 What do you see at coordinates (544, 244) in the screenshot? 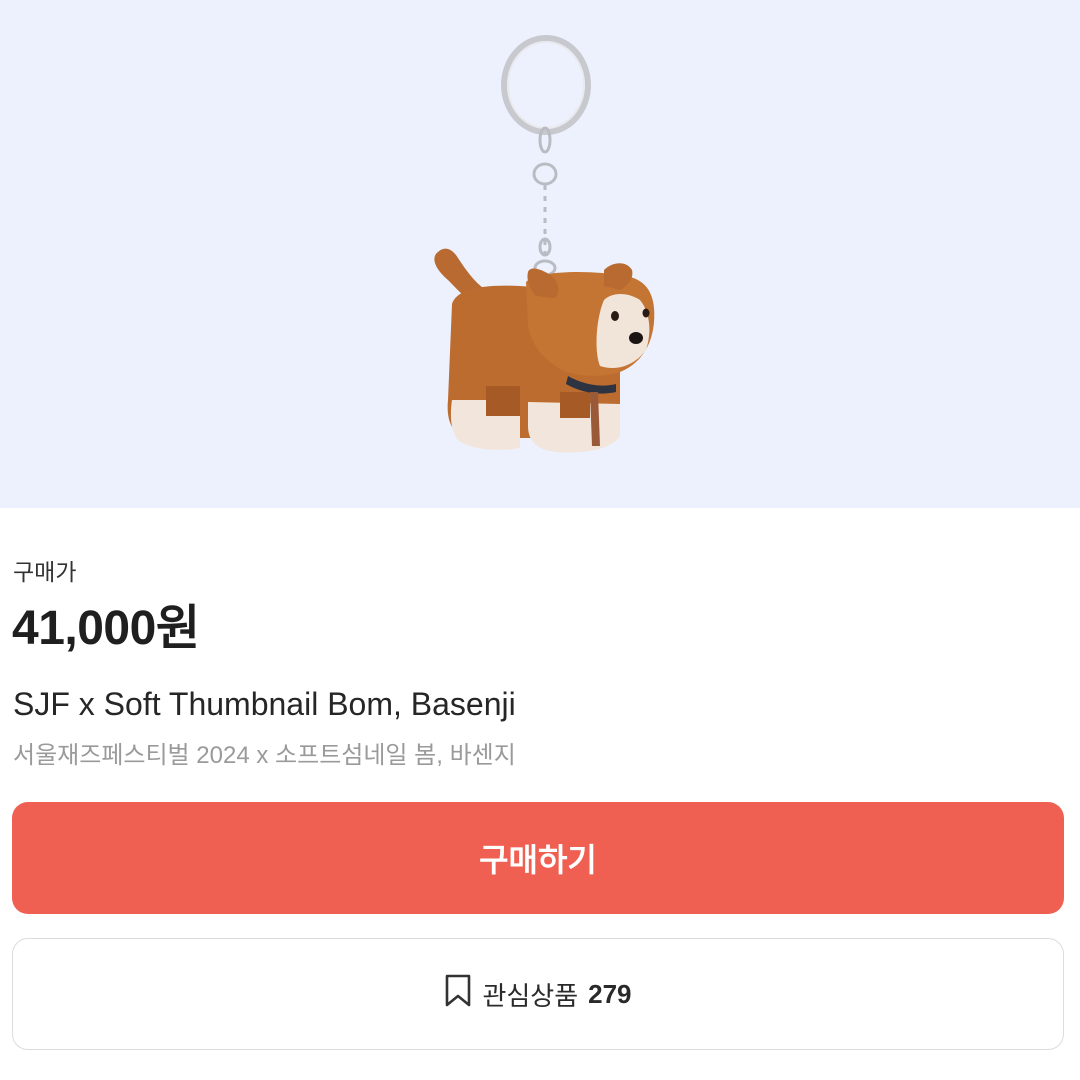
I see `keychain-plush-illustration` at bounding box center [544, 244].